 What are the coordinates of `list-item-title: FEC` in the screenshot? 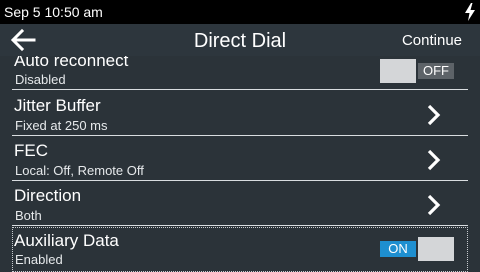 It's located at (31, 150).